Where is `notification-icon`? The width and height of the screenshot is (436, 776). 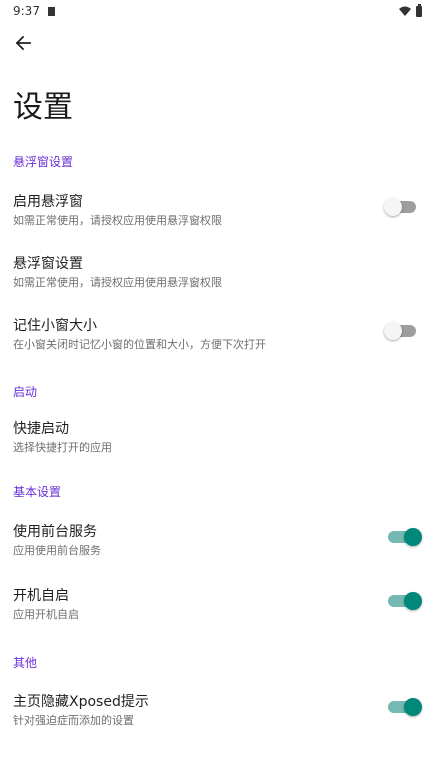 notification-icon is located at coordinates (51, 11).